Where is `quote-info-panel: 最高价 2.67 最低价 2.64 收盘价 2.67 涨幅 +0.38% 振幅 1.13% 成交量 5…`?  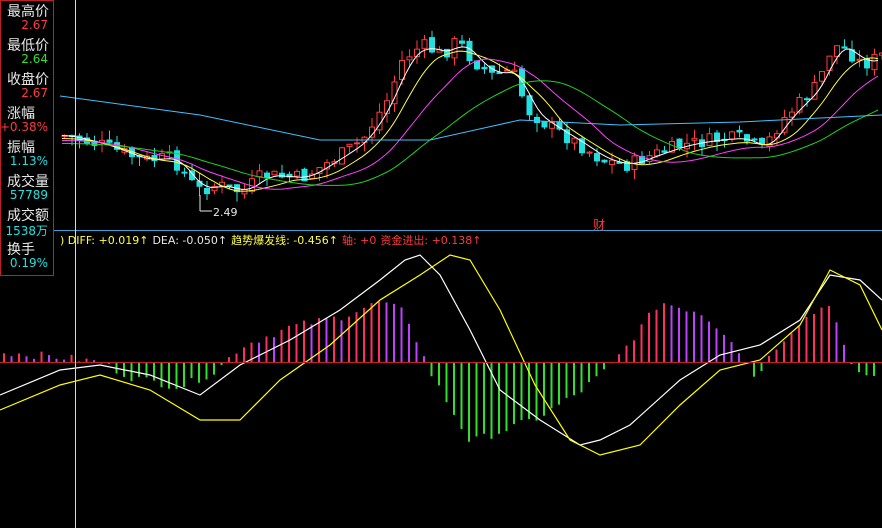
quote-info-panel: 最高价 2.67 最低价 2.64 收盘价 2.67 涨幅 +0.38% 振幅 1.13% 成交量 5… is located at coordinates (27, 138).